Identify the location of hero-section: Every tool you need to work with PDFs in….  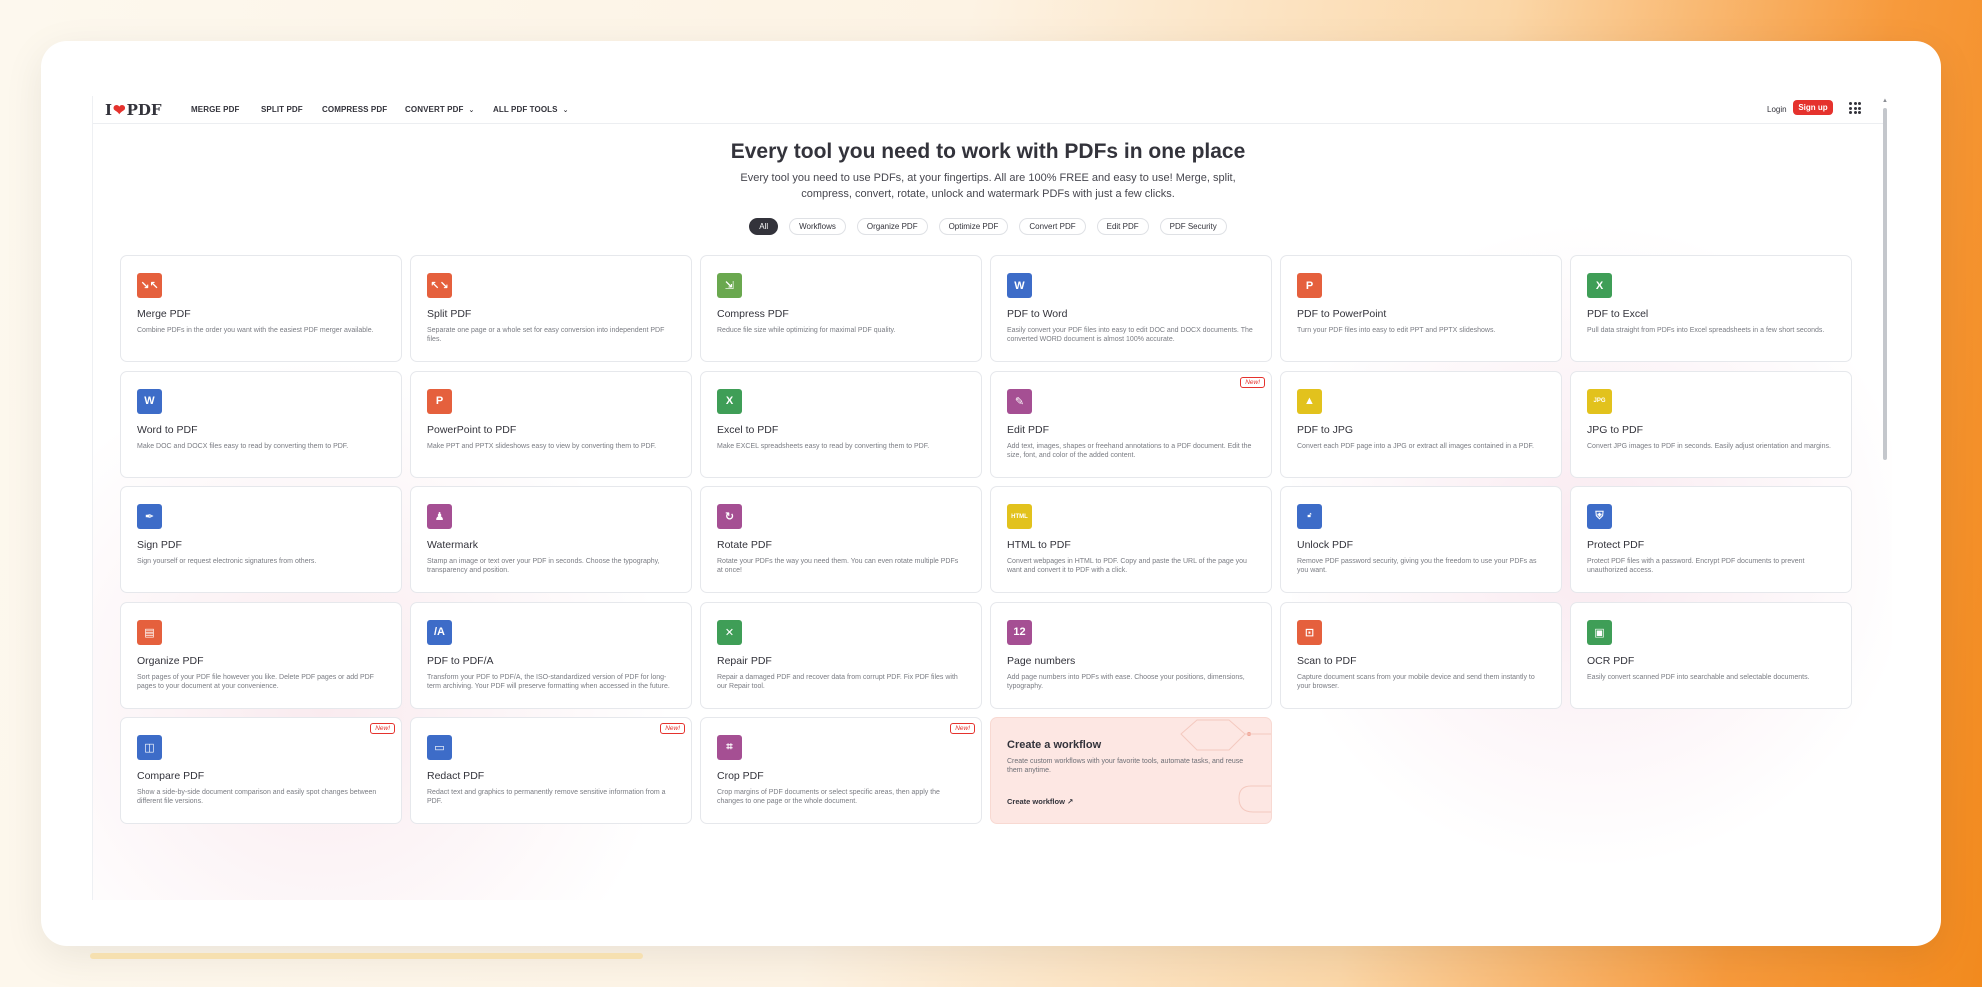
(988, 171).